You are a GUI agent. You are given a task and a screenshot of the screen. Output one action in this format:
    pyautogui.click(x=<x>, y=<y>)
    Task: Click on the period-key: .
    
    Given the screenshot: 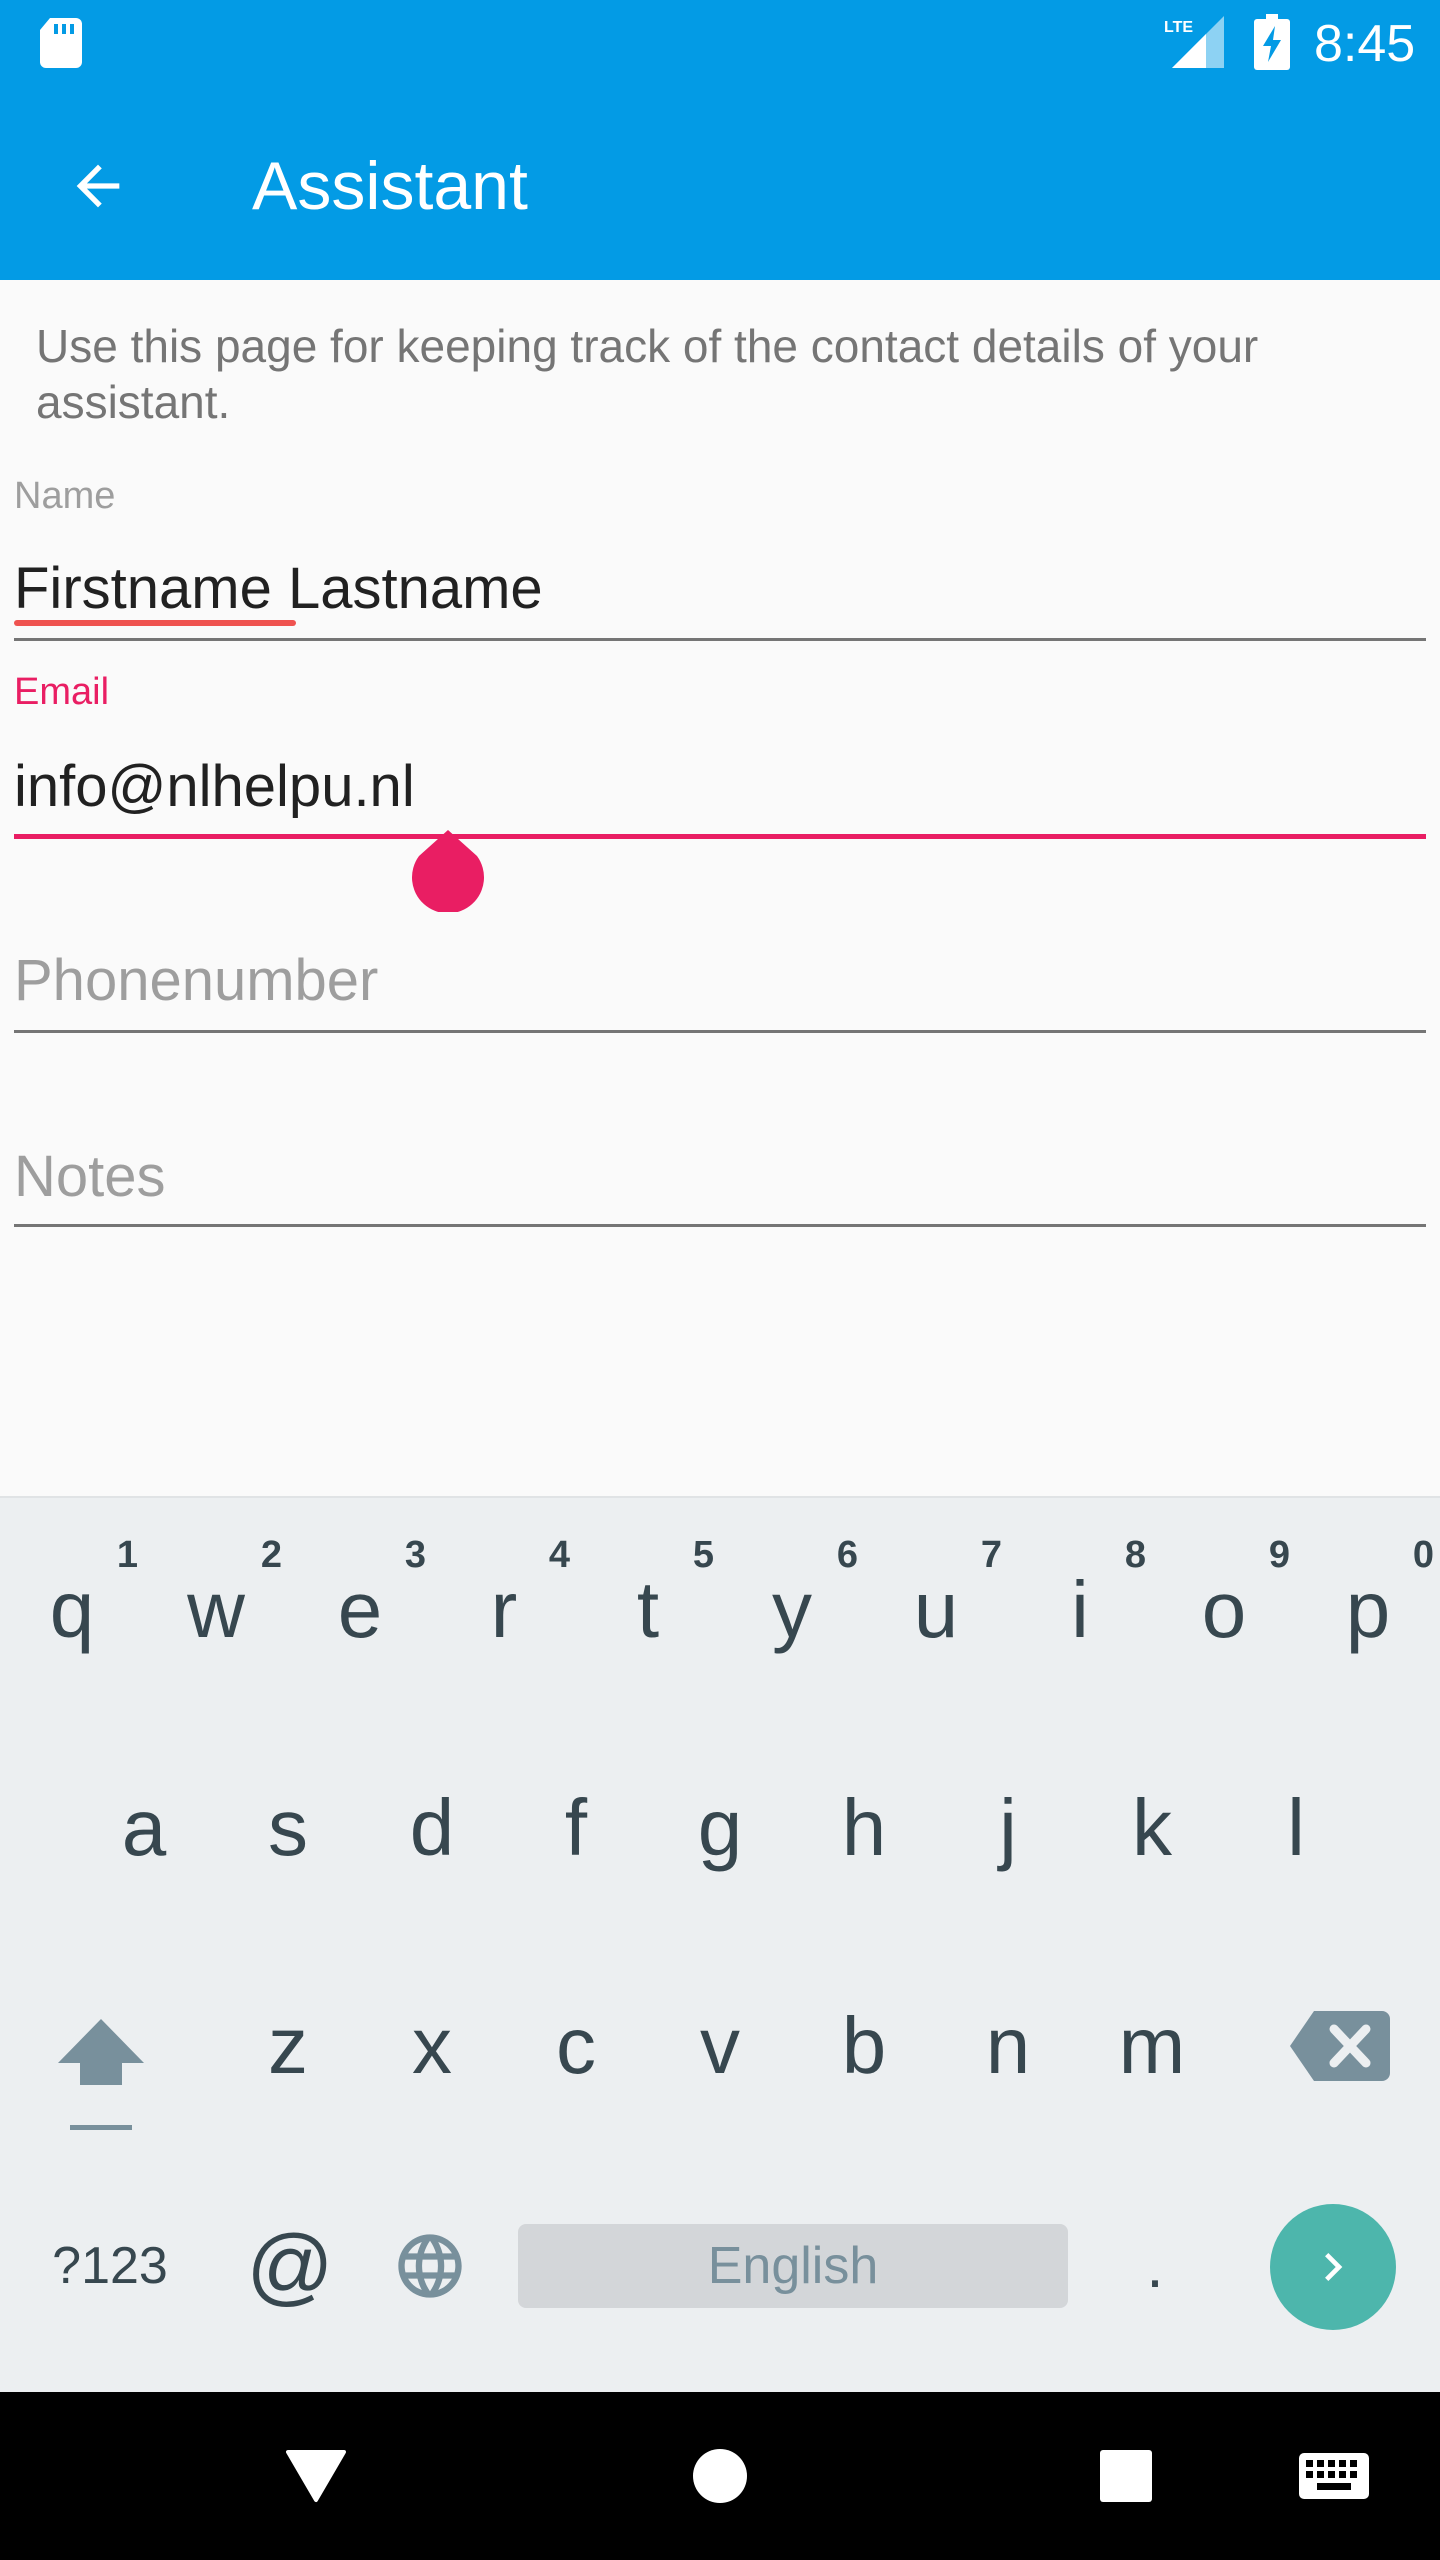 What is the action you would take?
    pyautogui.click(x=1155, y=2266)
    